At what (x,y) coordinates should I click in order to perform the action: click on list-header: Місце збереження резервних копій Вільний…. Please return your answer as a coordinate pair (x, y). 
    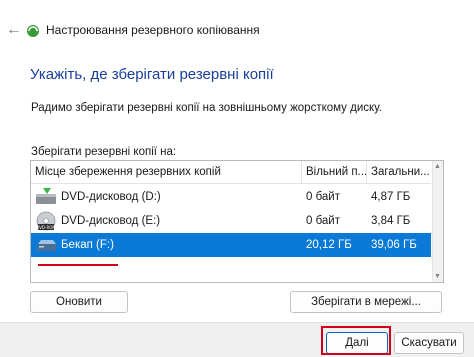
    Looking at the image, I should click on (231, 172).